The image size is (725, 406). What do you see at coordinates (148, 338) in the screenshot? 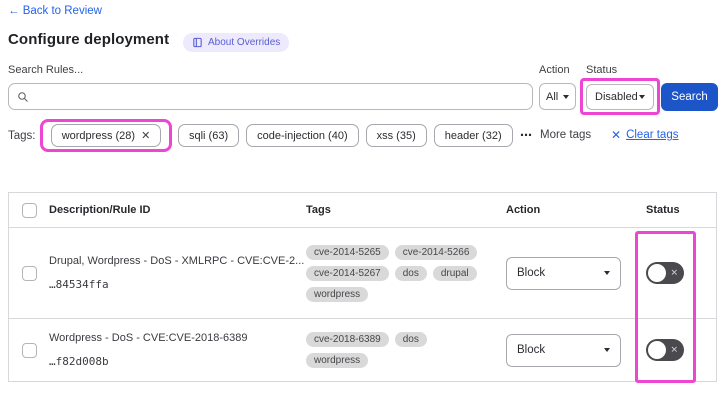
I see `rule-description: Wordpress - DoS - CVE:CVE-2018-6389` at bounding box center [148, 338].